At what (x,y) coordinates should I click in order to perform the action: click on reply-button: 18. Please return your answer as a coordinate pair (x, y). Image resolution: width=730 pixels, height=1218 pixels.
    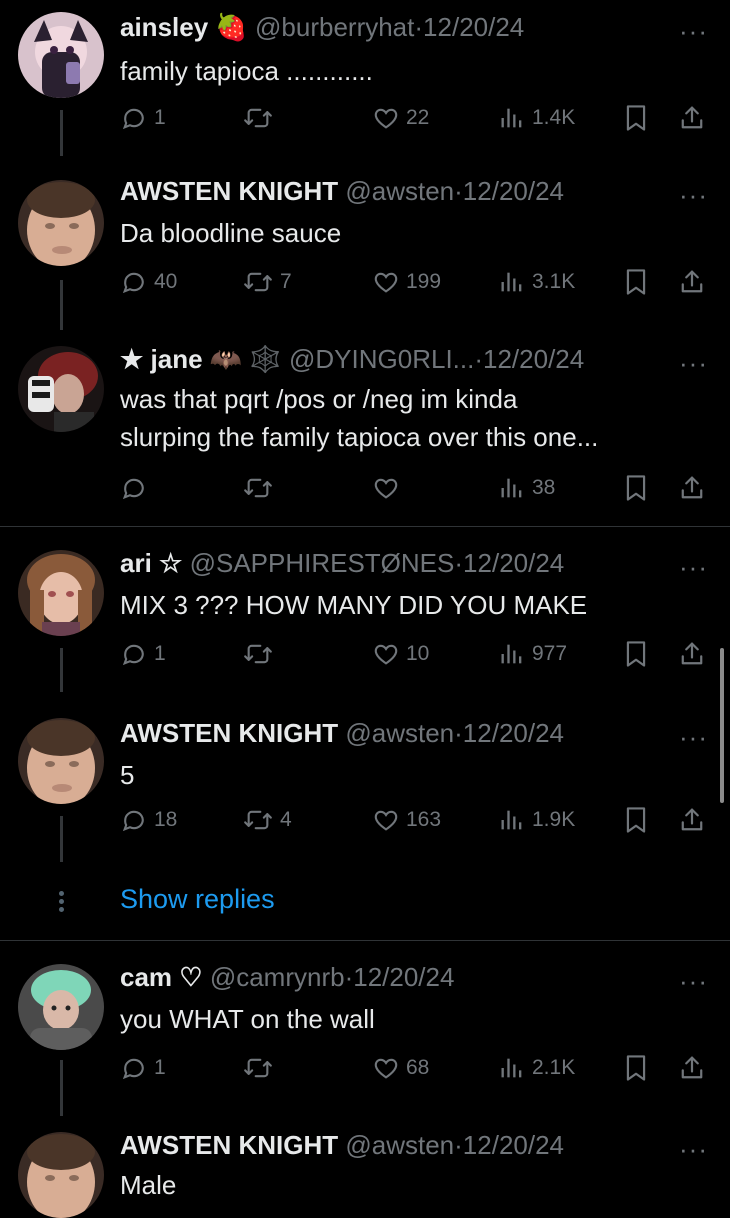
    Looking at the image, I should click on (148, 820).